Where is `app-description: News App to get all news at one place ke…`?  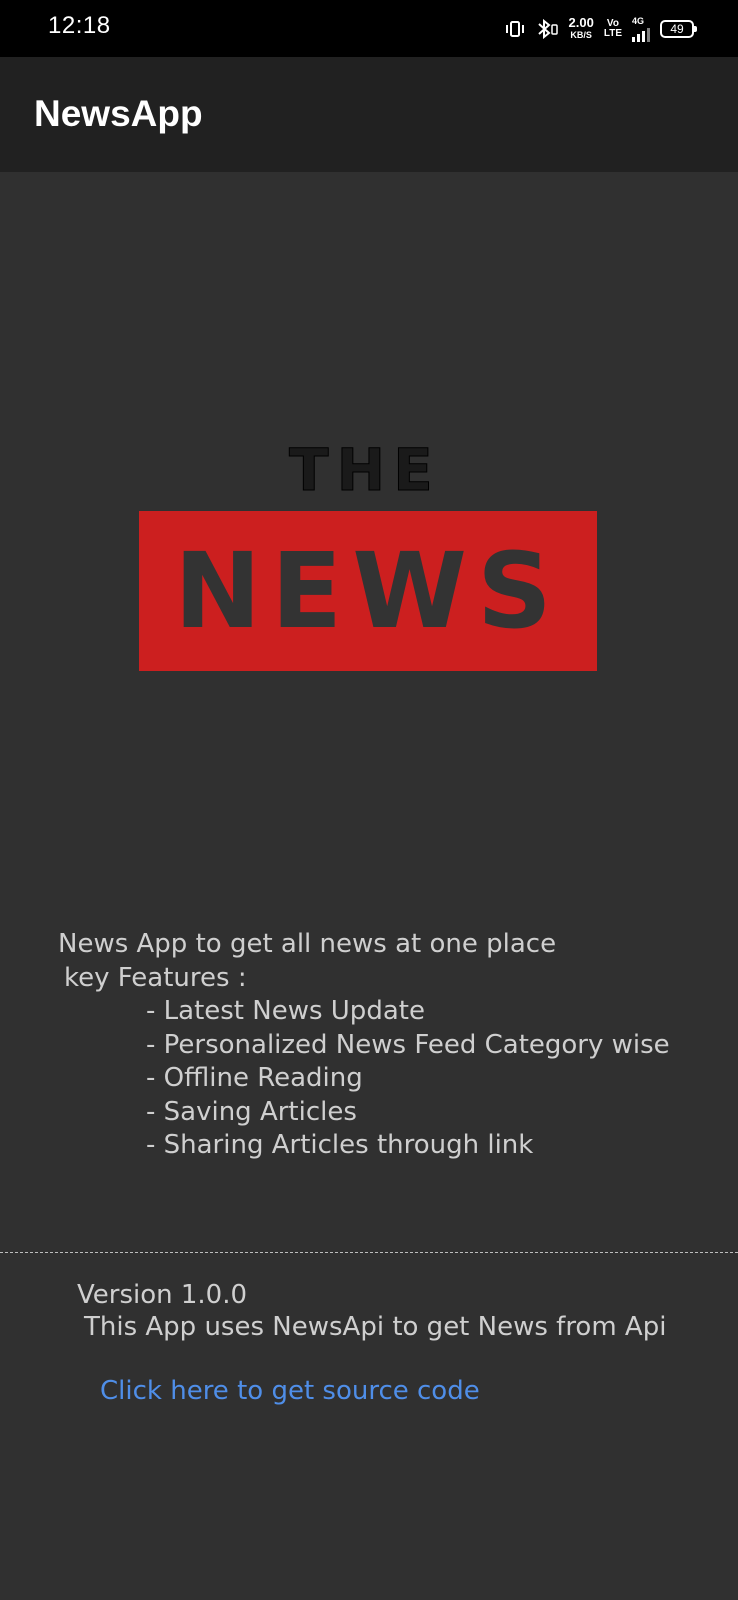 app-description: News App to get all news at one place ke… is located at coordinates (364, 1045).